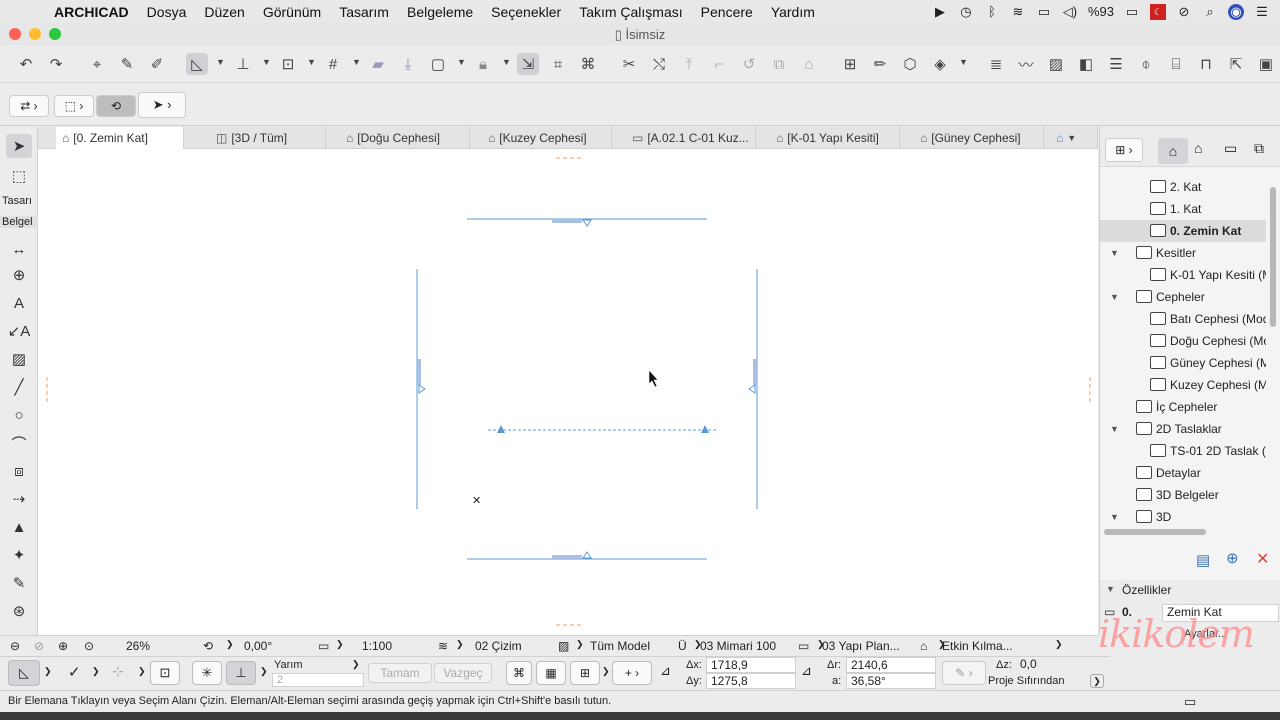 The image size is (1280, 720). I want to click on undo-icon: ↶, so click(26, 64).